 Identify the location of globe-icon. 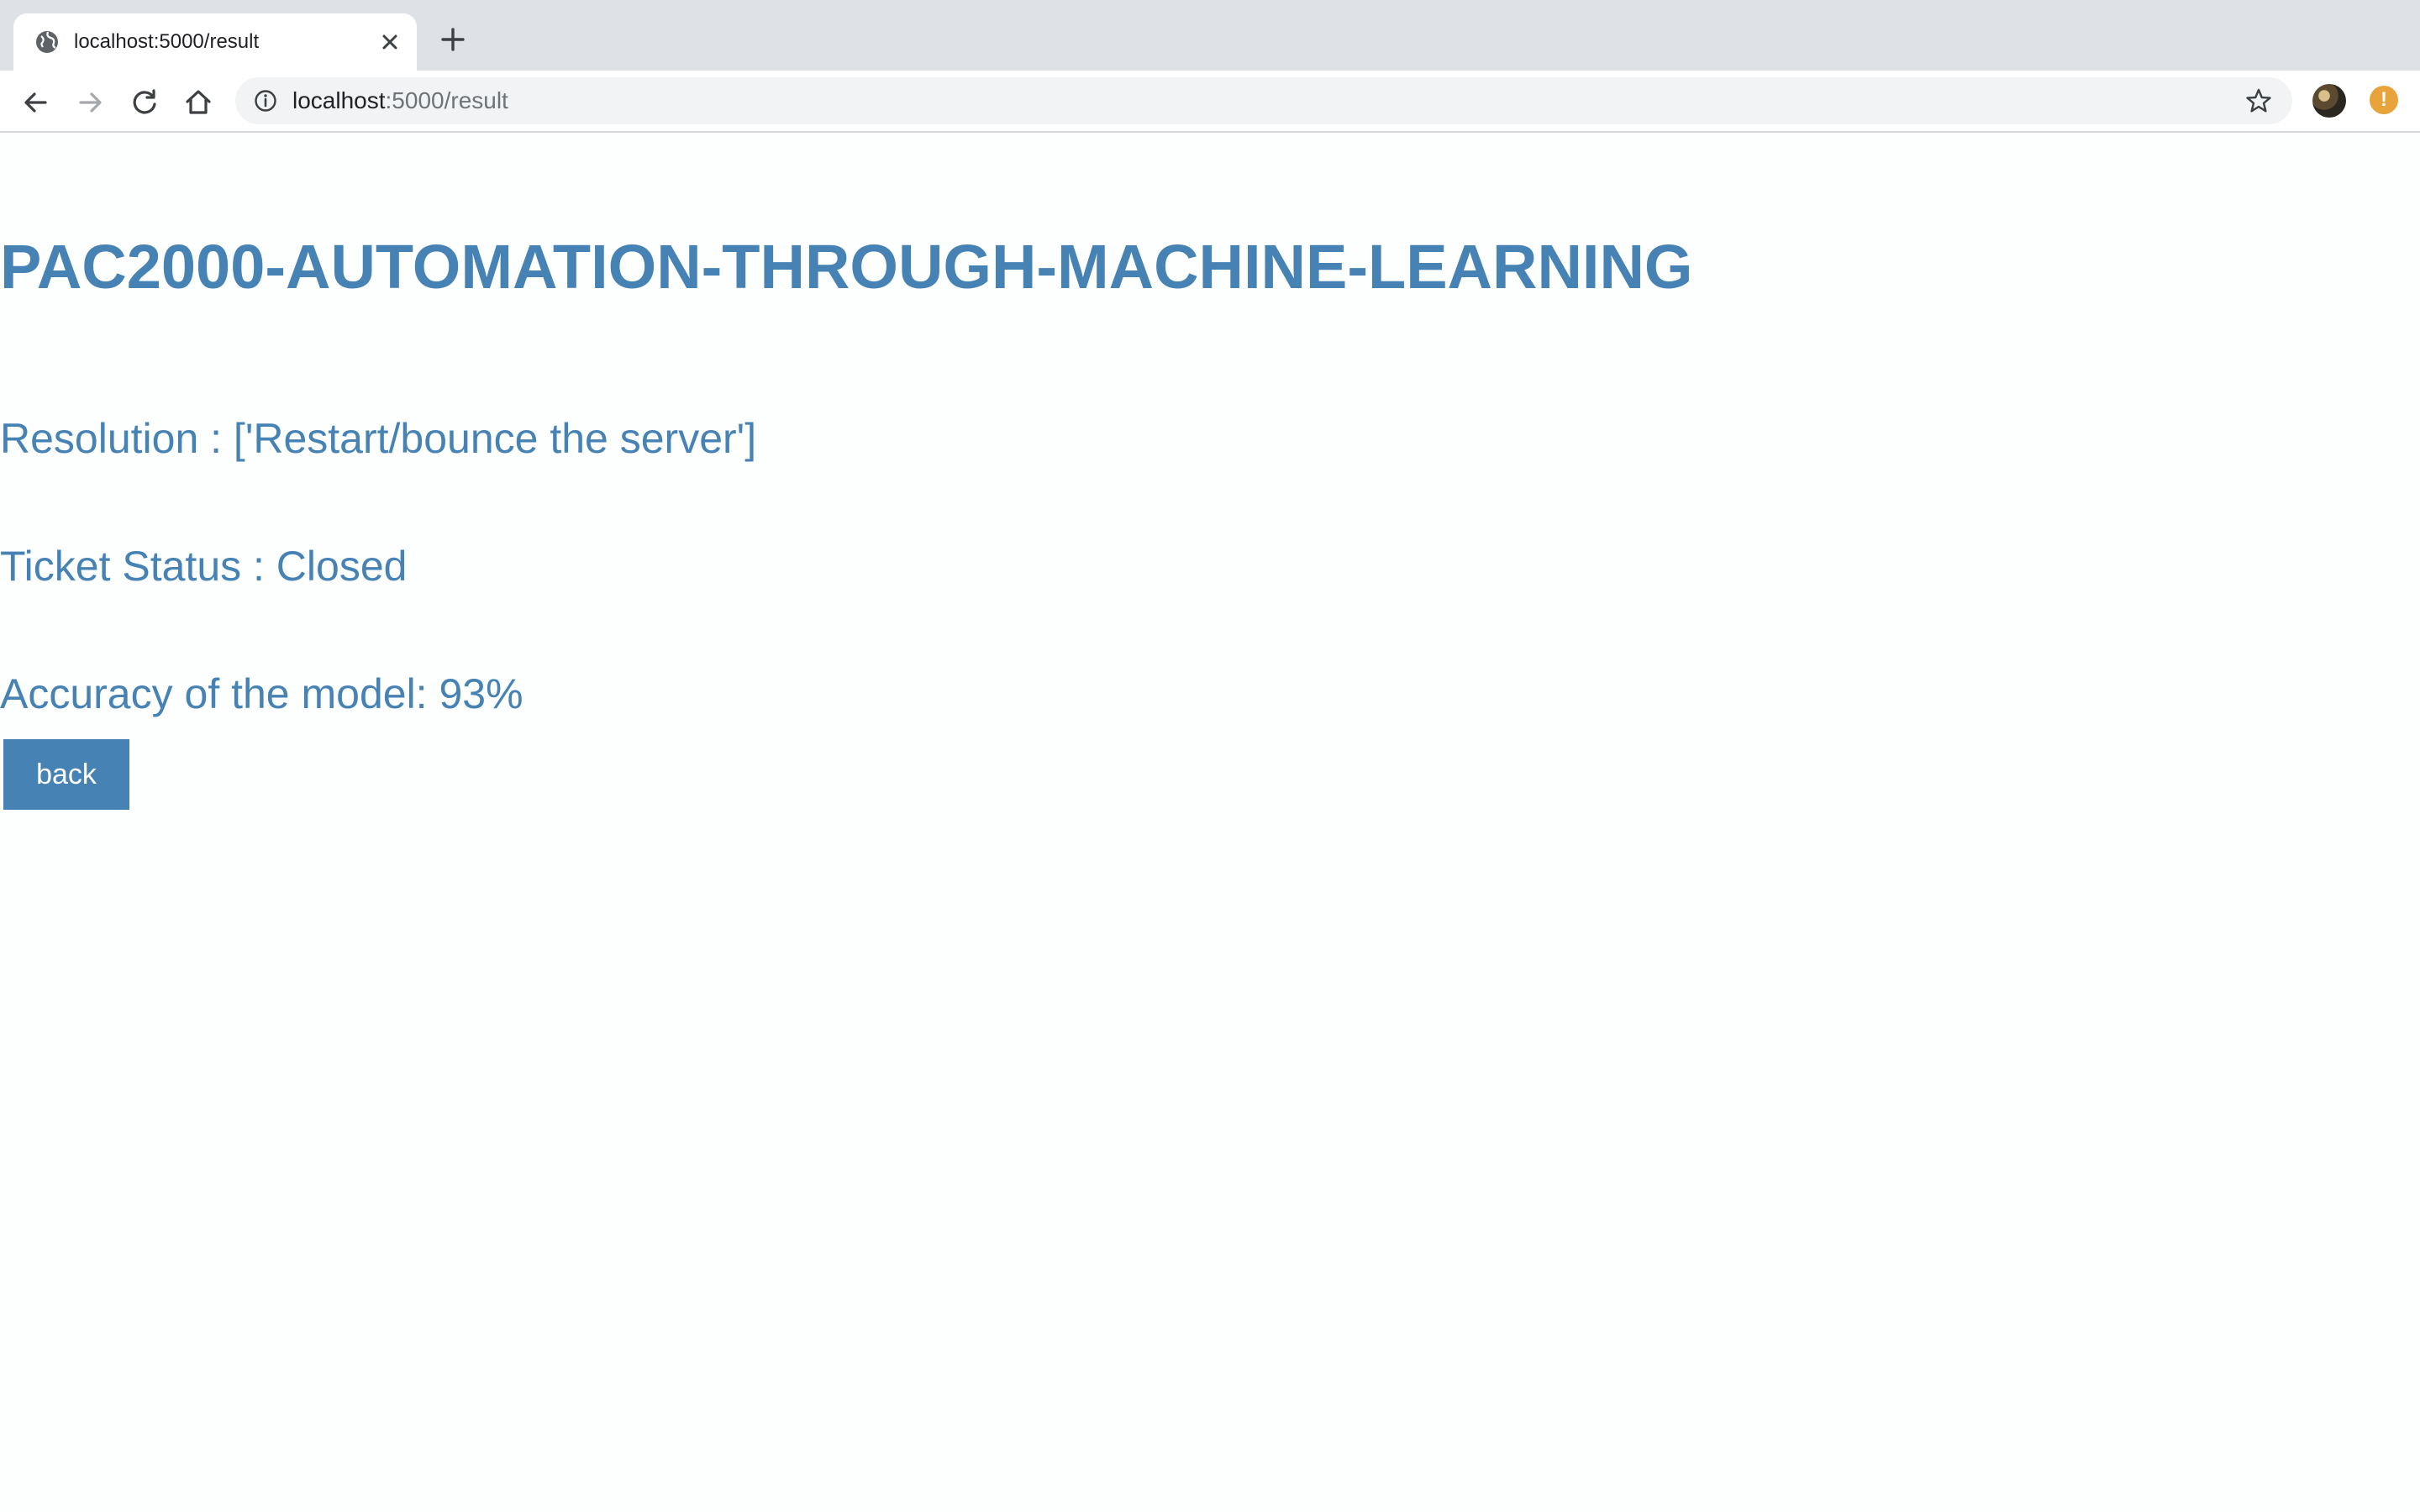
(47, 42).